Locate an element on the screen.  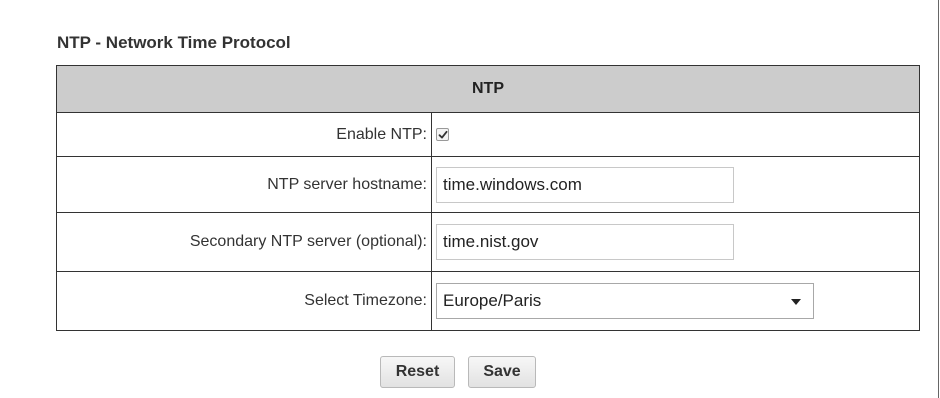
reset-button: Reset is located at coordinates (417, 372).